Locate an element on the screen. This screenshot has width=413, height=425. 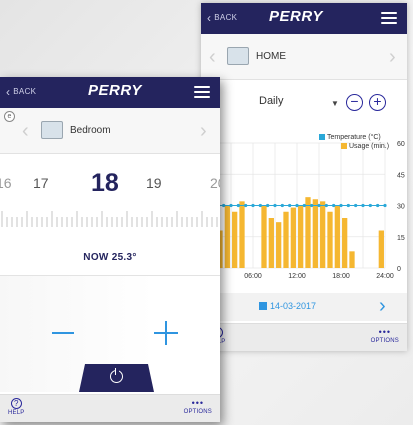
help-button: ? HELP is located at coordinates (16, 407).